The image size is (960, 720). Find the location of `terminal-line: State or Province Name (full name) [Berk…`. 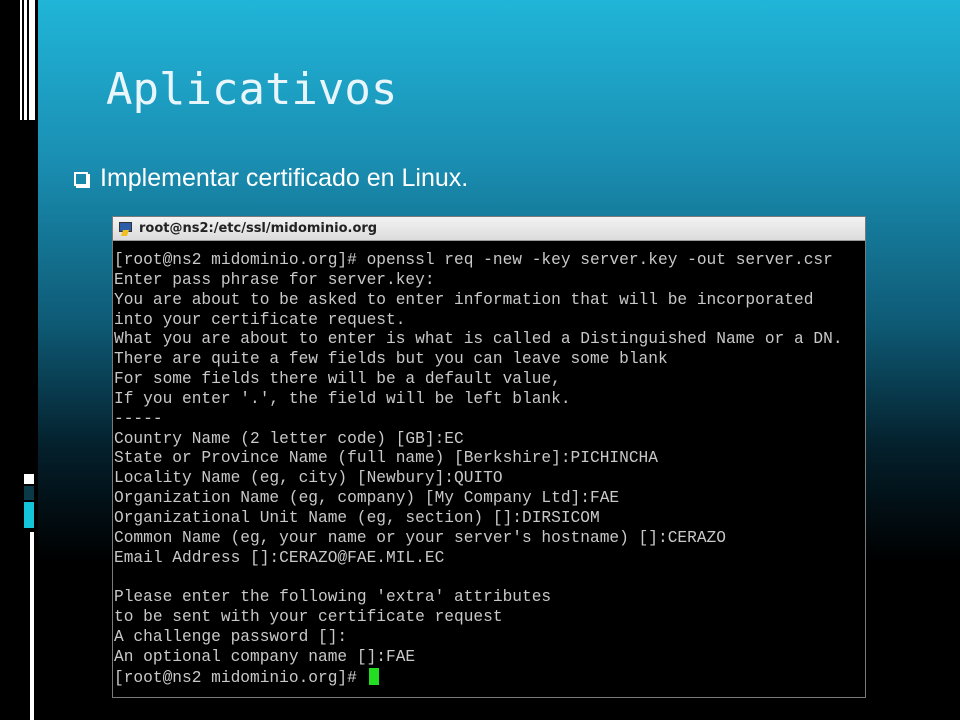

terminal-line: State or Province Name (full name) [Berk… is located at coordinates (386, 458).